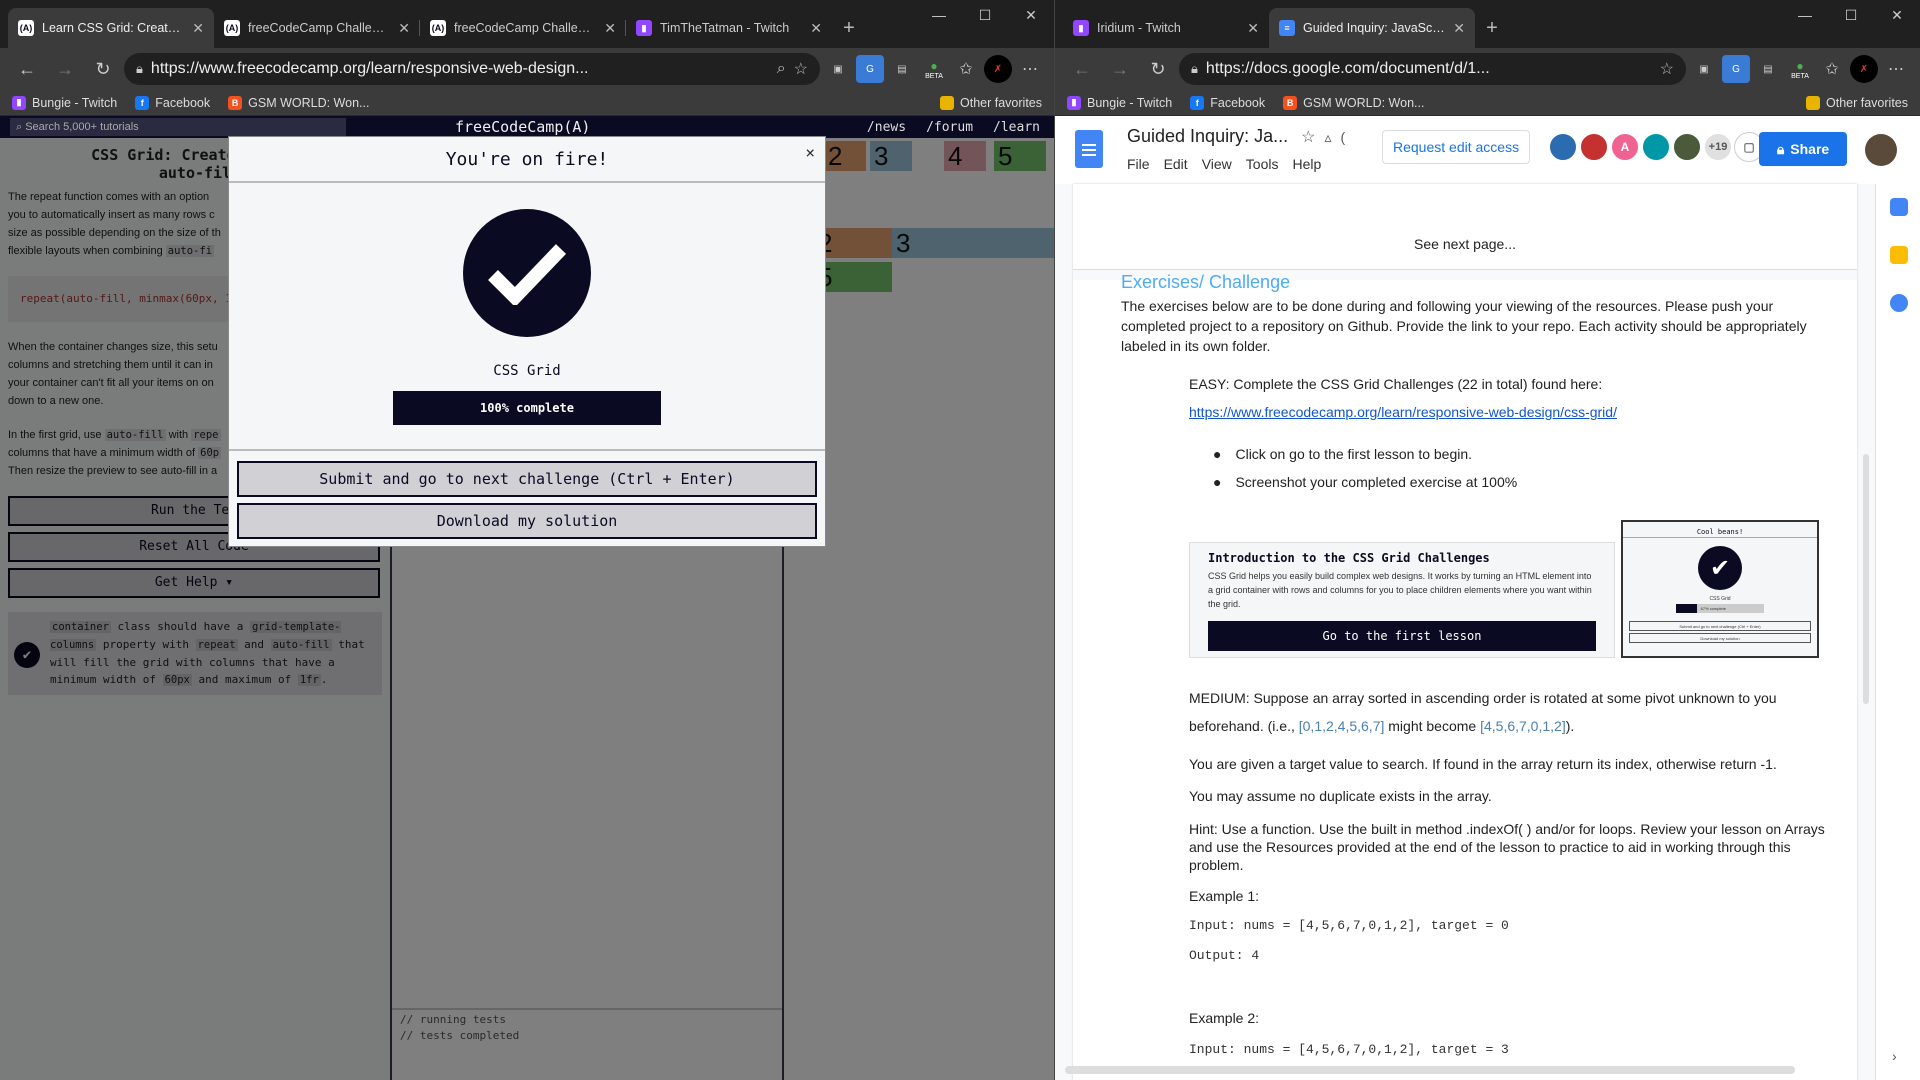  What do you see at coordinates (949, 127) in the screenshot?
I see `nav-forum: /forum` at bounding box center [949, 127].